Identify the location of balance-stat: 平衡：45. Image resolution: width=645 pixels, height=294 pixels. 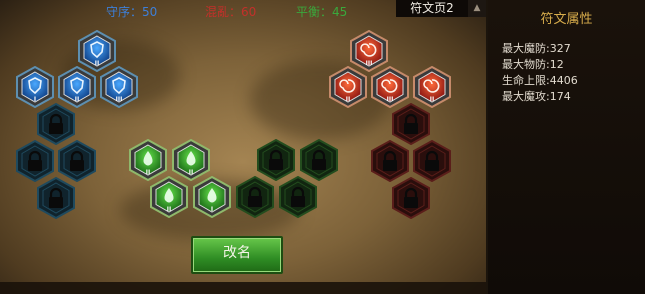
(322, 12).